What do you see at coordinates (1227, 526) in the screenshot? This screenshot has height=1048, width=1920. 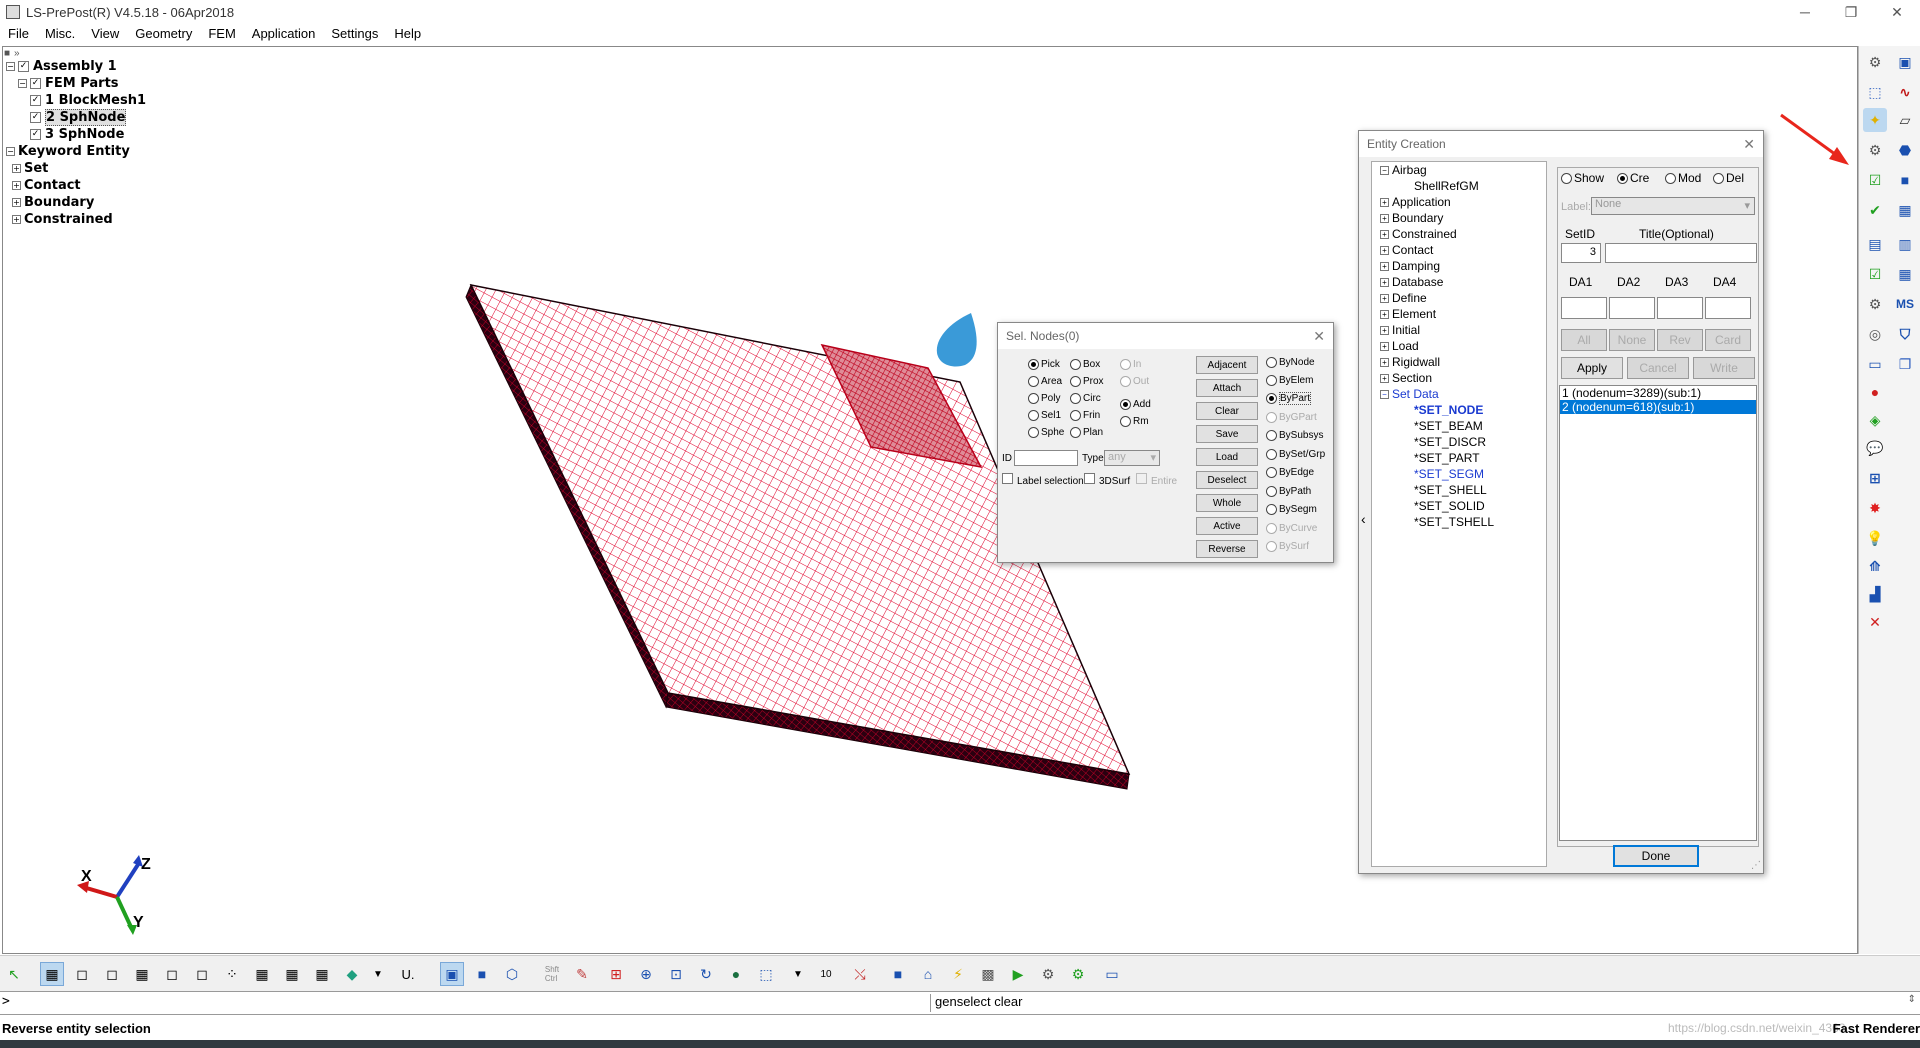 I see `active-button: Active` at bounding box center [1227, 526].